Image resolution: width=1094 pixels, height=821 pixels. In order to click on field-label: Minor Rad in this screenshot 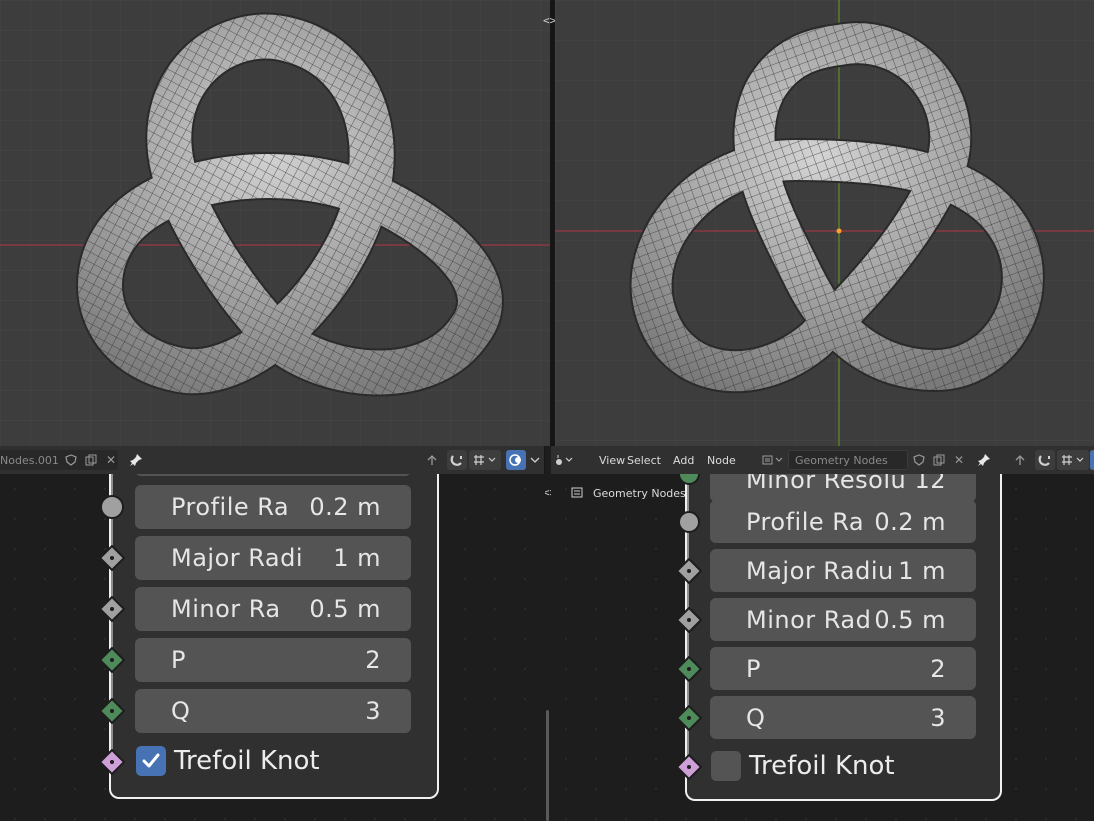, I will do `click(809, 619)`.